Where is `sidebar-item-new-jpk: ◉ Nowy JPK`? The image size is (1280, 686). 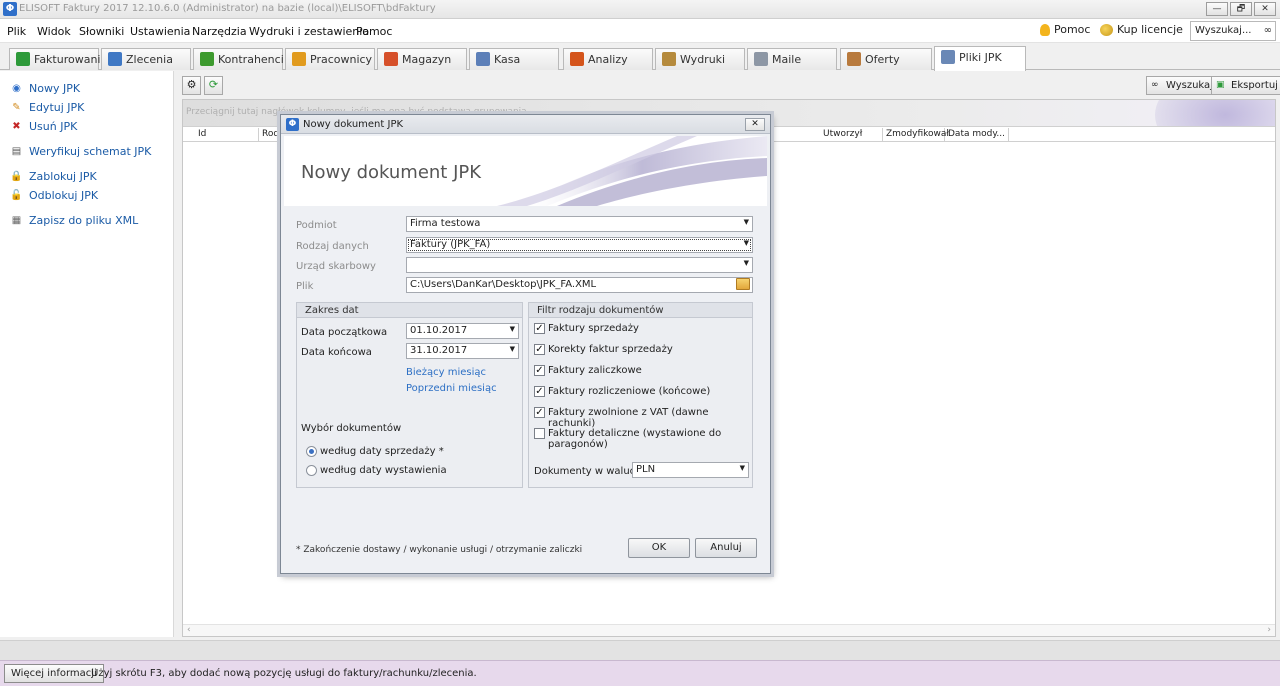 sidebar-item-new-jpk: ◉ Nowy JPK is located at coordinates (45, 88).